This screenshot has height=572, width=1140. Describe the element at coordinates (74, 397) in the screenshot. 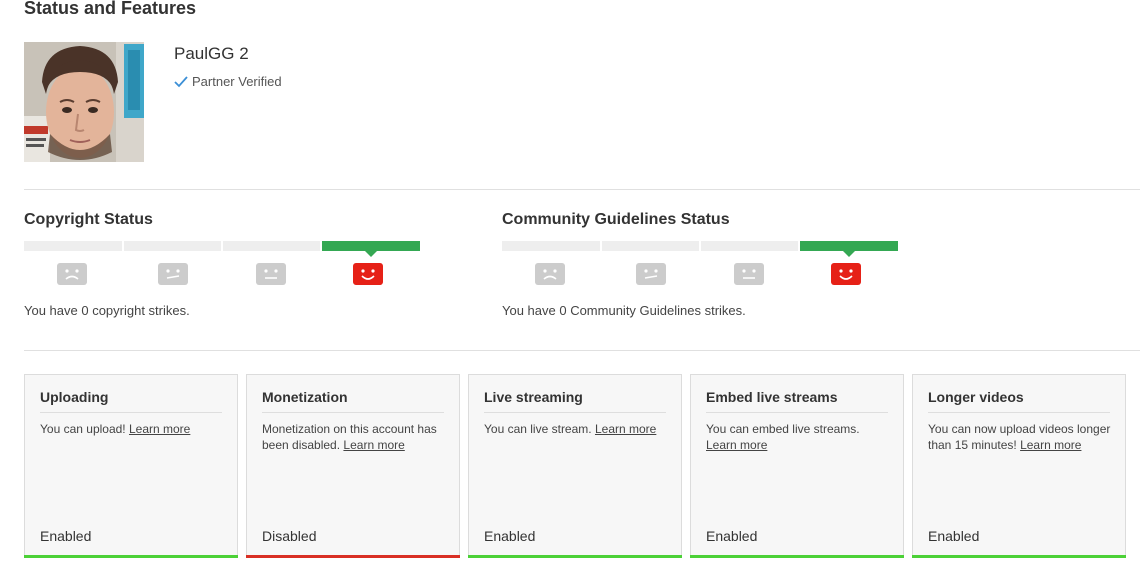

I see `feature-title: Uploading` at that location.